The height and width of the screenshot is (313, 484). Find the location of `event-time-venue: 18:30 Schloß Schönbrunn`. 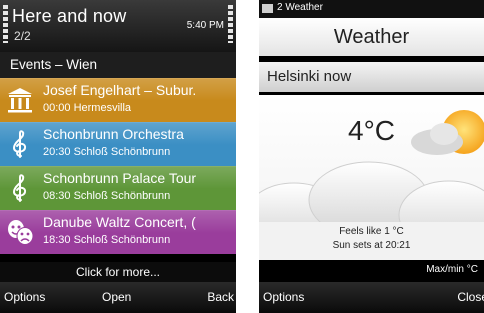

event-time-venue: 18:30 Schloß Schönbrunn is located at coordinates (107, 240).